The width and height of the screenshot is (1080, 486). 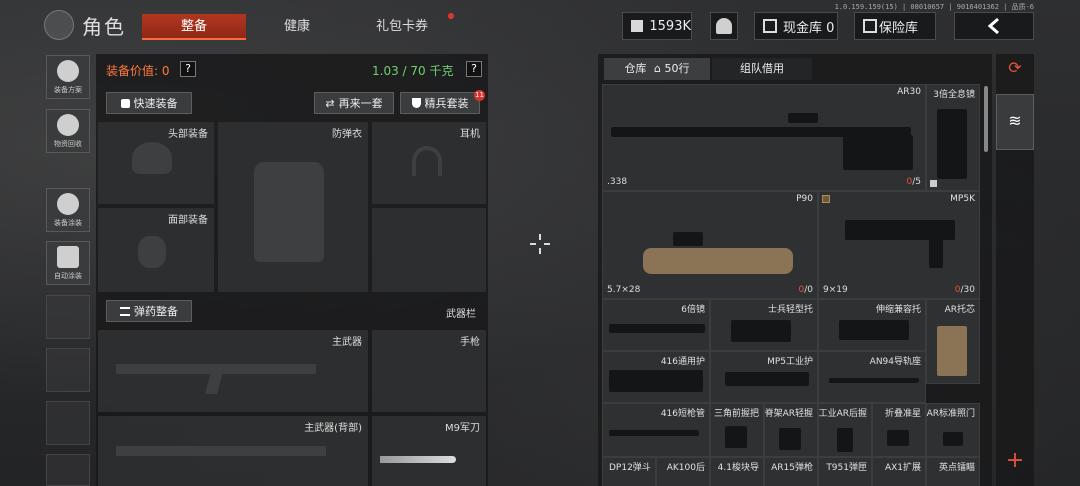 What do you see at coordinates (233, 371) in the screenshot?
I see `slot-primary: 主武器` at bounding box center [233, 371].